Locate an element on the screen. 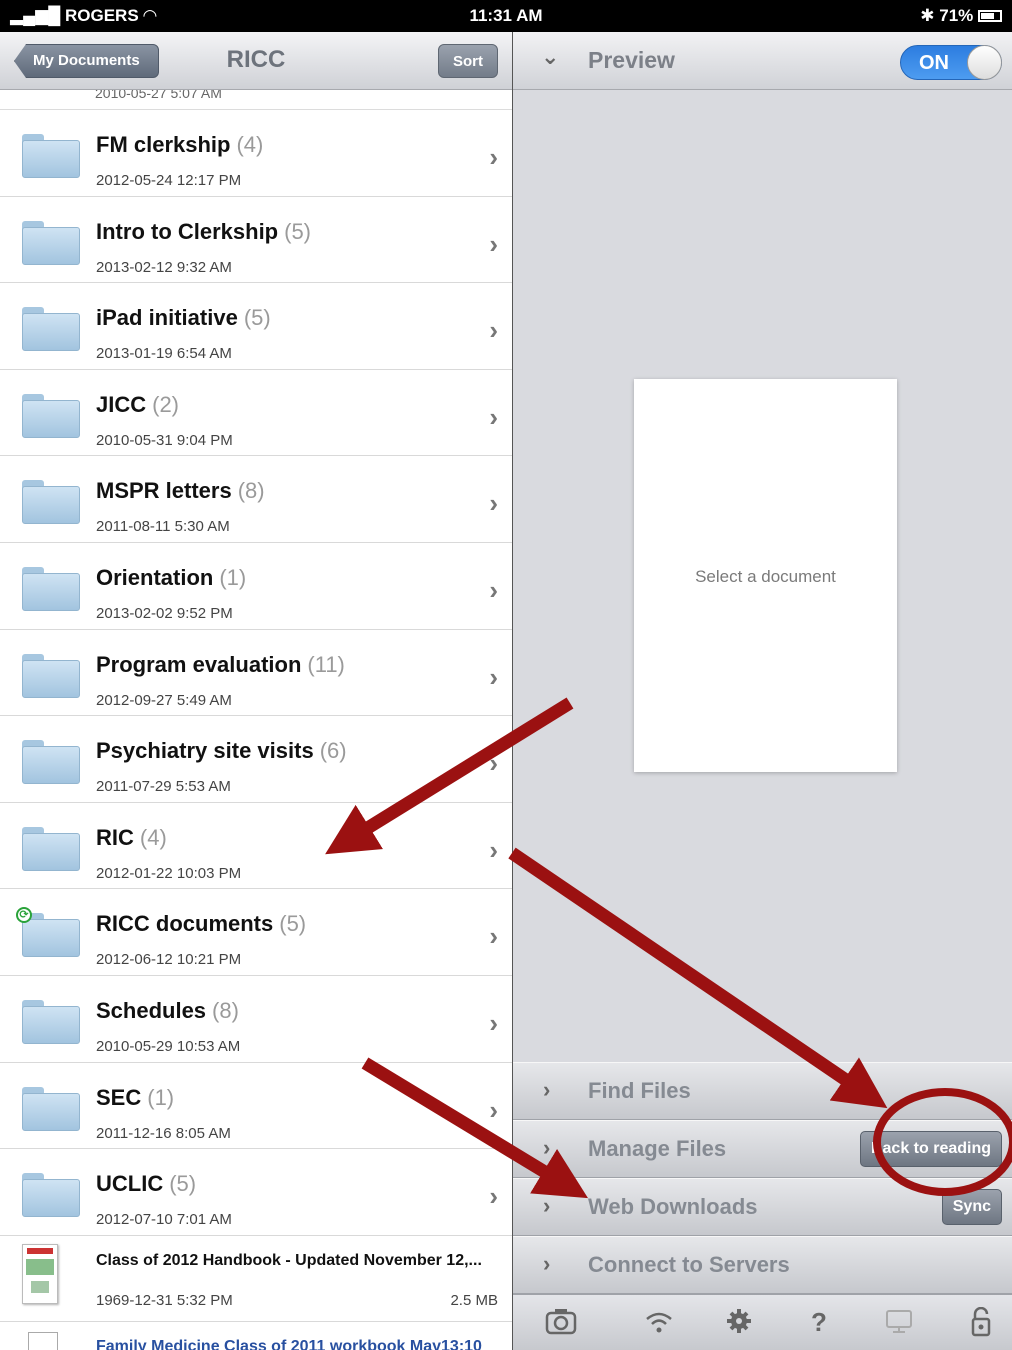 This screenshot has height=1350, width=1012. folder-date: 2013-02-12 9:32 AM is located at coordinates (164, 267).